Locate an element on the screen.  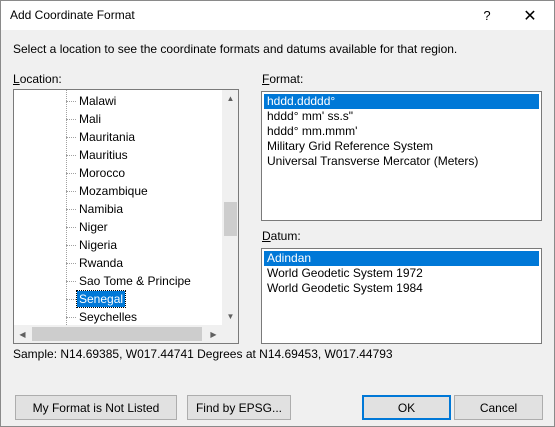
close-icon: ✕ is located at coordinates (530, 16).